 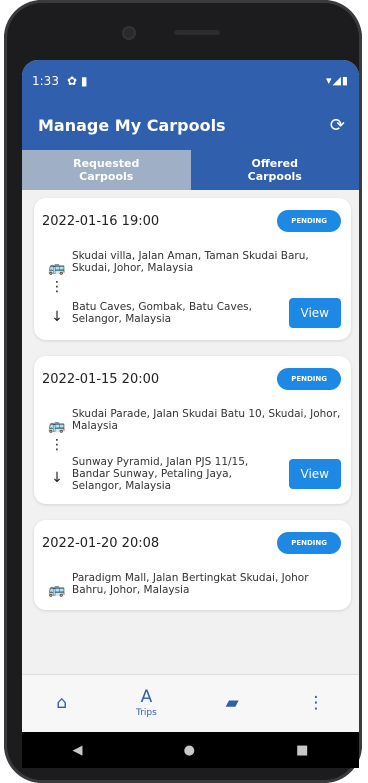 I want to click on more-icon: ⋮, so click(x=316, y=703).